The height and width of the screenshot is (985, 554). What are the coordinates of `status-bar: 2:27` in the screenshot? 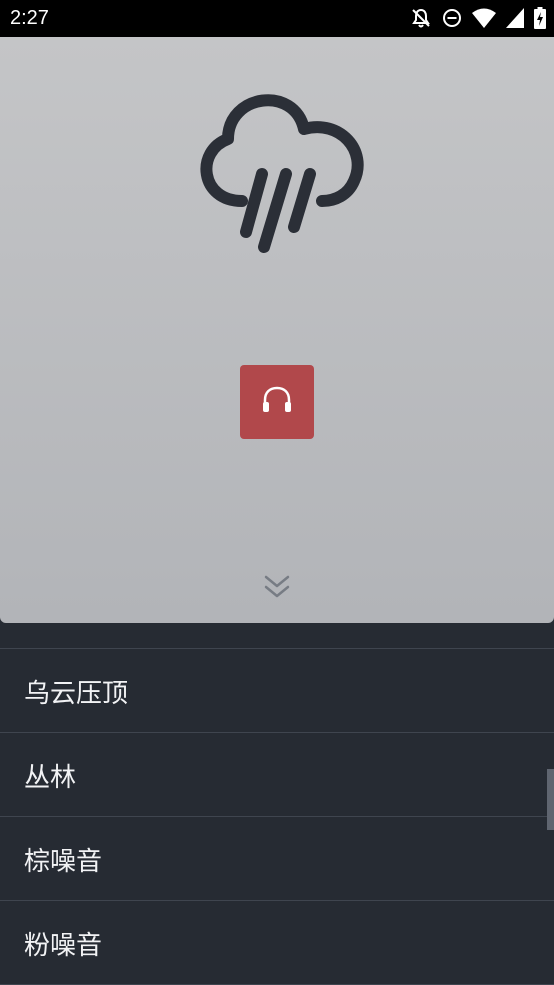 It's located at (277, 18).